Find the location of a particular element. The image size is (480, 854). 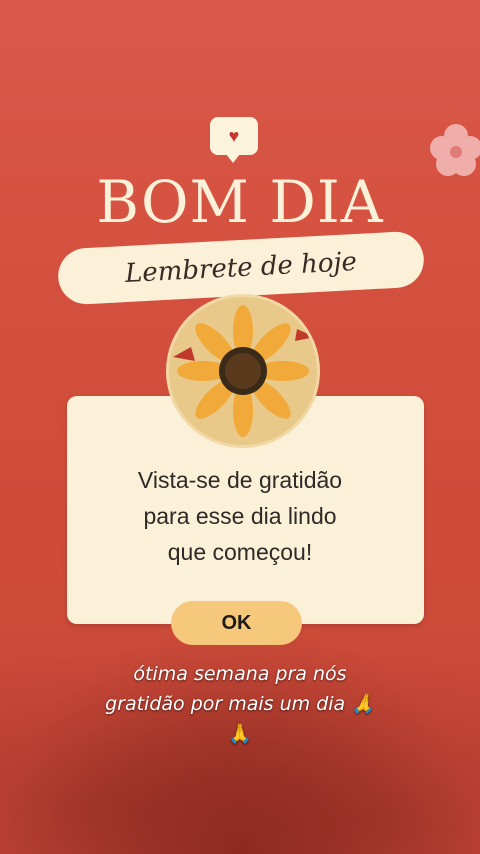

caption-line-3: 🙏 is located at coordinates (240, 734).